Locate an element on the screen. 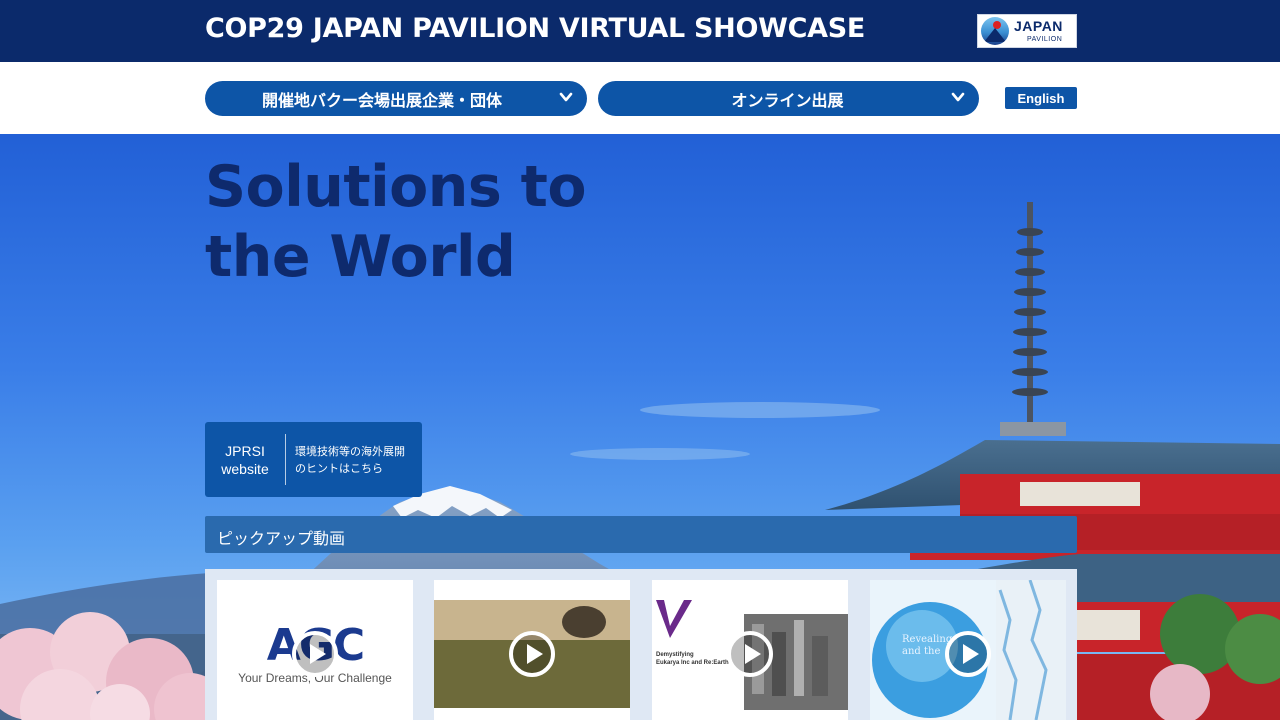 The width and height of the screenshot is (1280, 720). pickup-videos-title: ピックアップ動画 is located at coordinates (281, 539).